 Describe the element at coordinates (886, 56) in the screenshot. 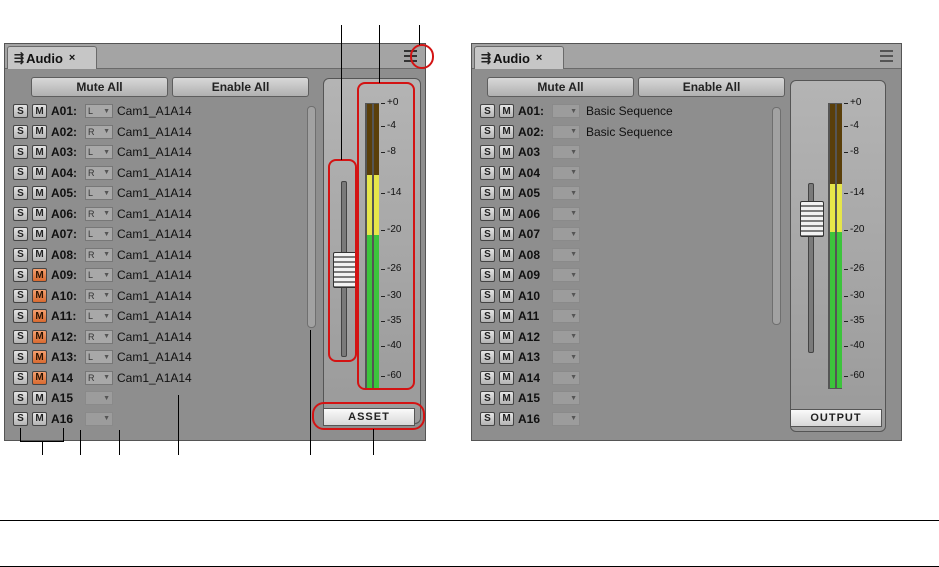

I see `panel-menu-icon` at that location.